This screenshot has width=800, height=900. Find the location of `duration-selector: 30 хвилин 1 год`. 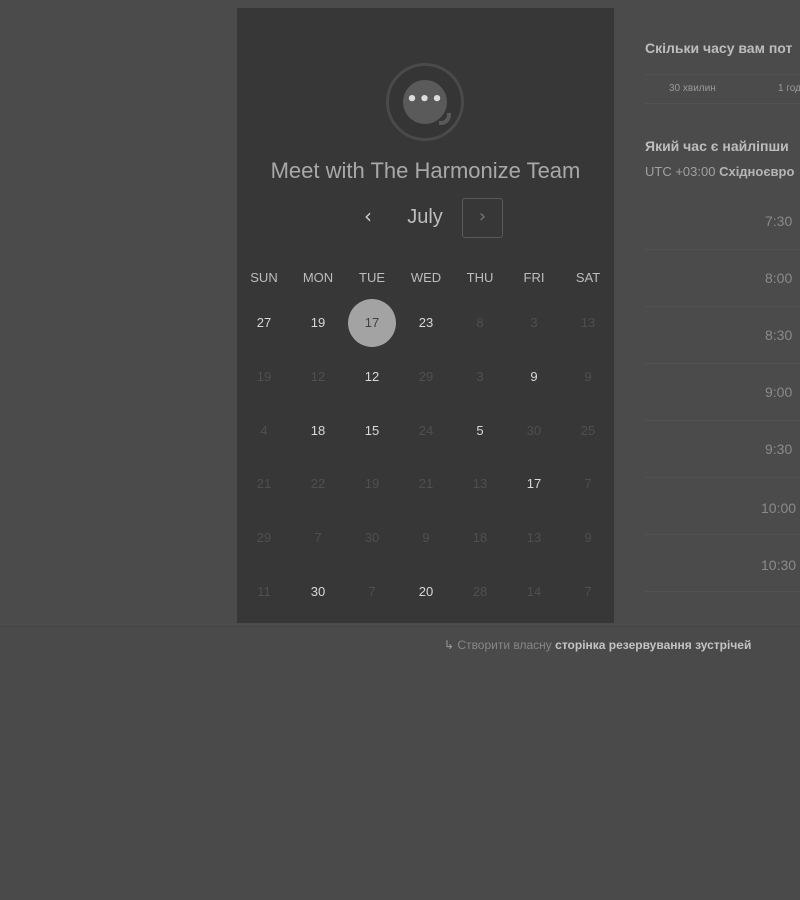

duration-selector: 30 хвилин 1 год is located at coordinates (722, 89).